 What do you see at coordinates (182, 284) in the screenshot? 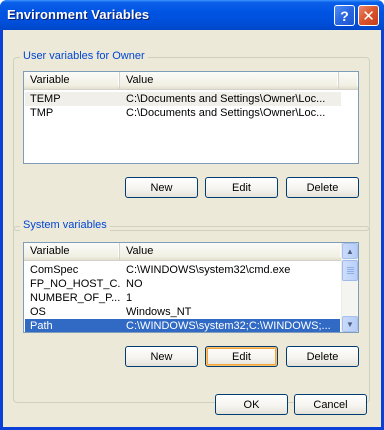
I see `list-item: FP_NO_HOST_C... NO` at bounding box center [182, 284].